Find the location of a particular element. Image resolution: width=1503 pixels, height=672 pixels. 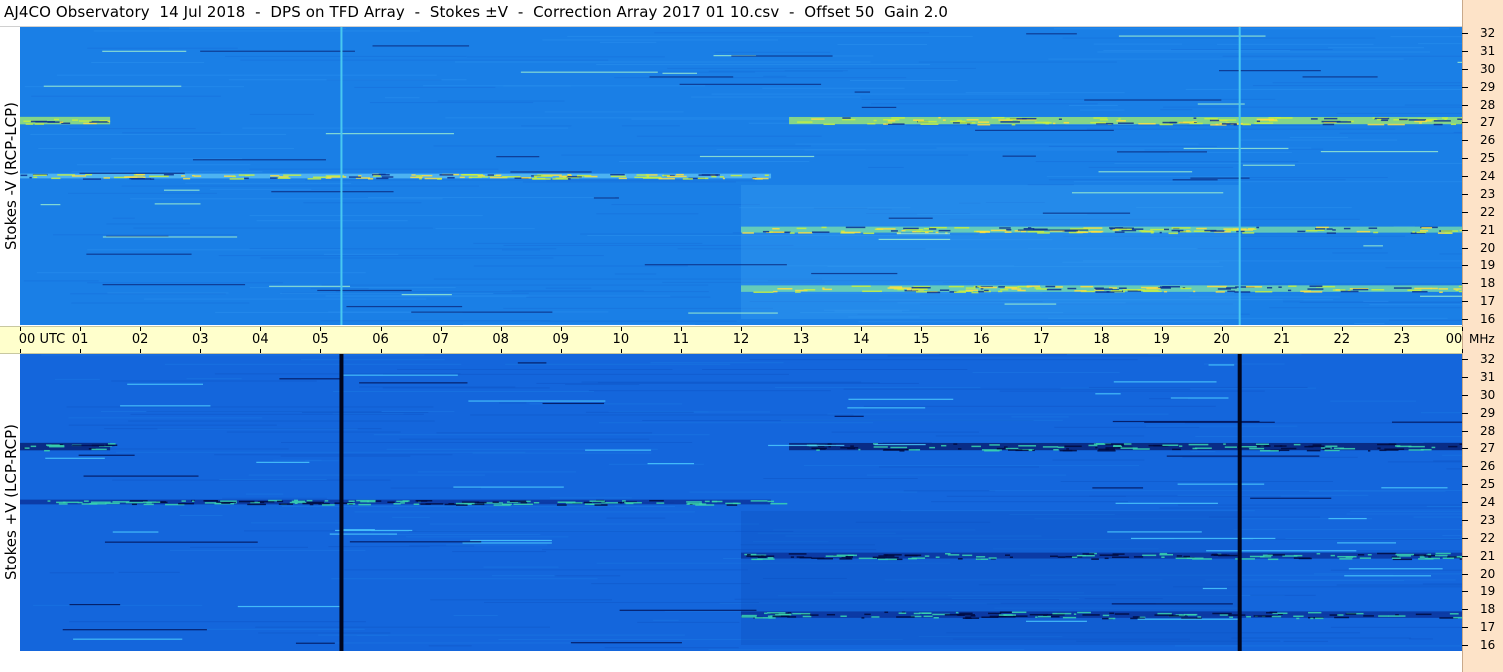

frequency-tick-label: 22 is located at coordinates (1488, 537).